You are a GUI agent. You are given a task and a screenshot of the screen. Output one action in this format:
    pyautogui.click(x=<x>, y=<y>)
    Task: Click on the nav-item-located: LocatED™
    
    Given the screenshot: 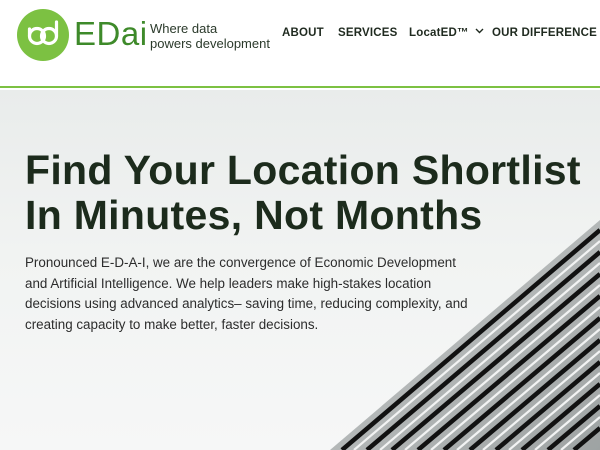 What is the action you would take?
    pyautogui.click(x=446, y=33)
    